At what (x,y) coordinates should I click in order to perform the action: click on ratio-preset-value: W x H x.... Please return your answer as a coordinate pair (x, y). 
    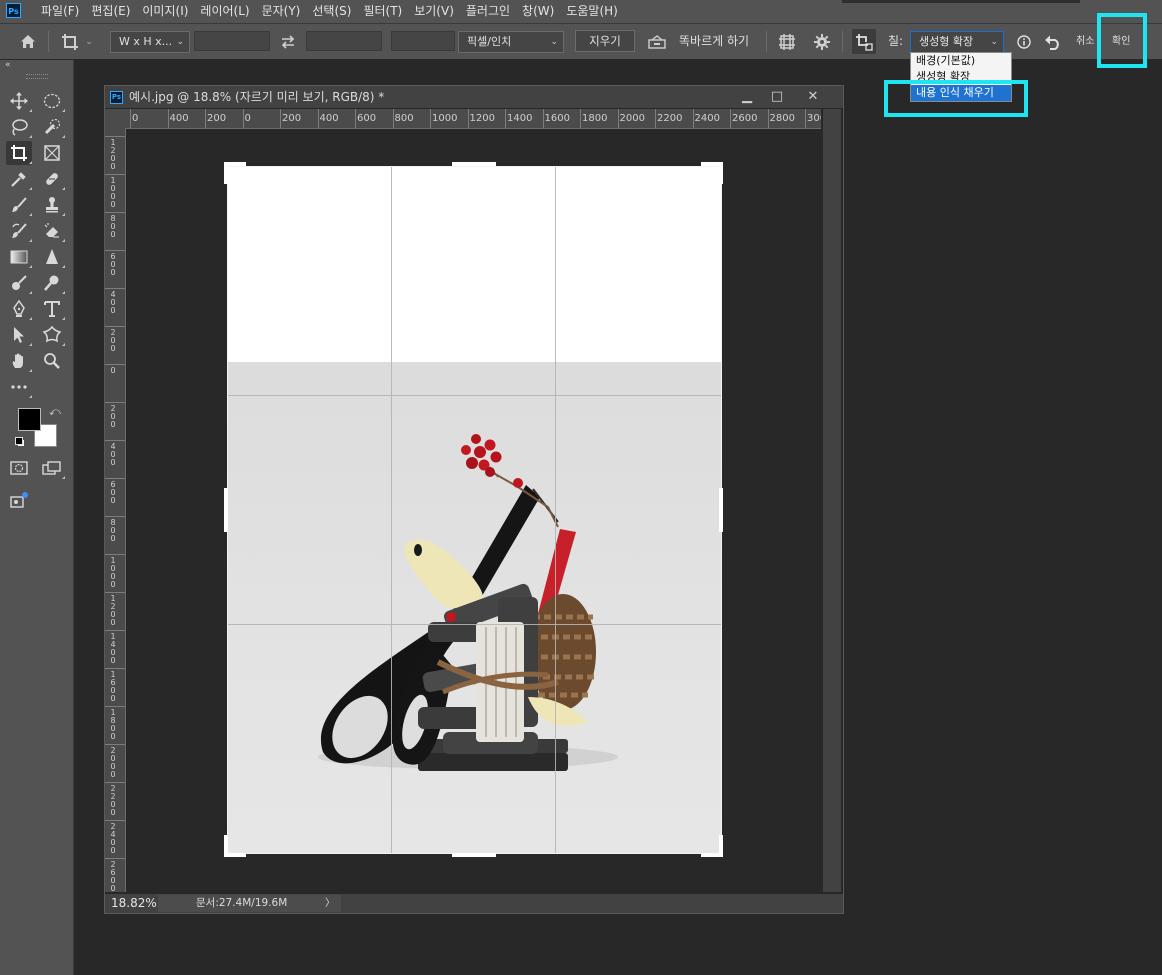
    Looking at the image, I should click on (146, 41).